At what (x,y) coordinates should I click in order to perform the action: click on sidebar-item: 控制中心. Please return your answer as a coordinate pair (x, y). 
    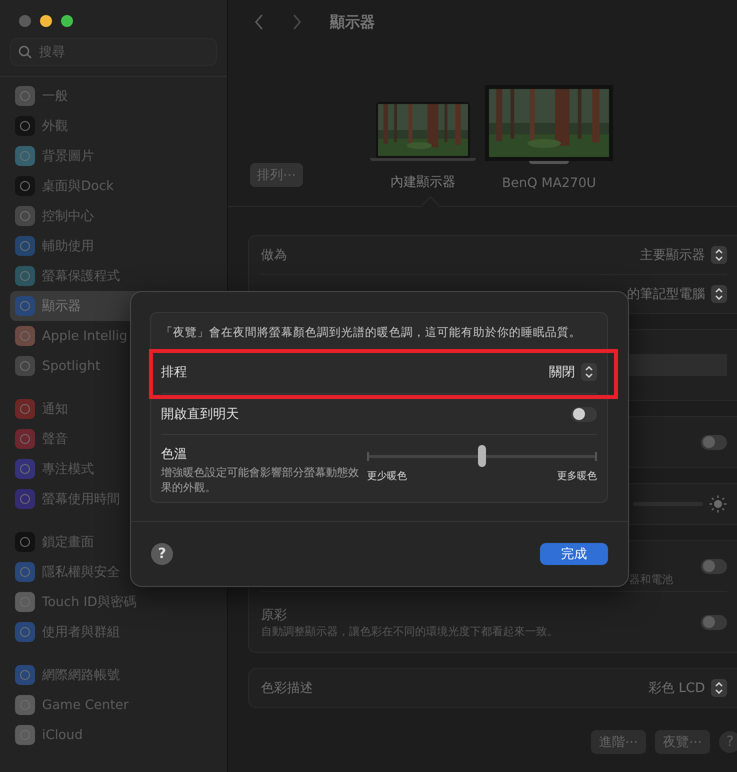
    Looking at the image, I should click on (113, 216).